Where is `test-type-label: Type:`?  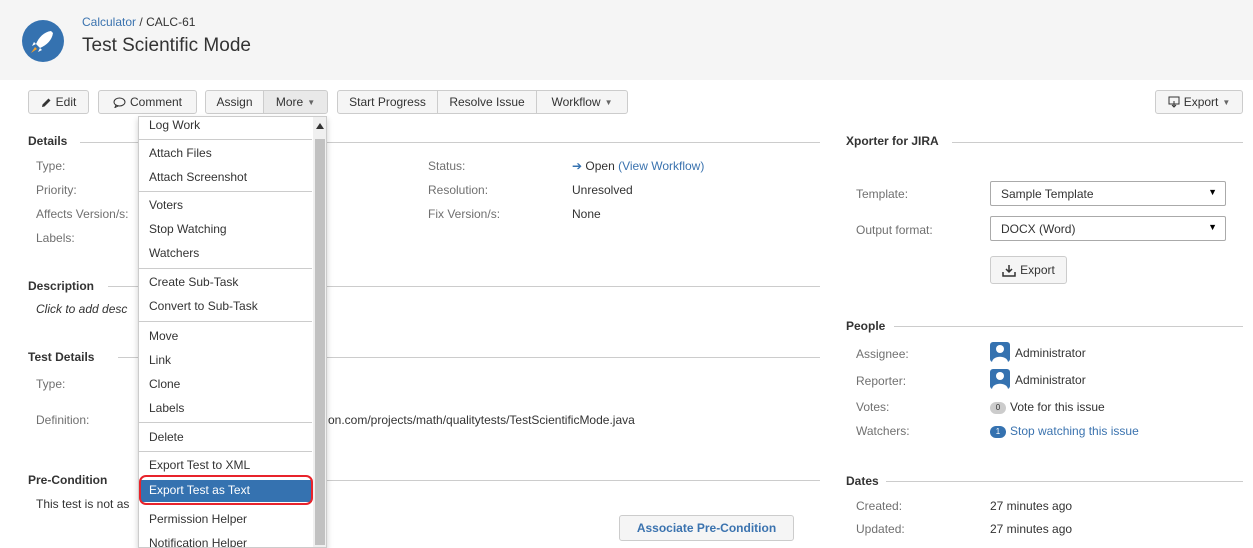 test-type-label: Type: is located at coordinates (51, 384).